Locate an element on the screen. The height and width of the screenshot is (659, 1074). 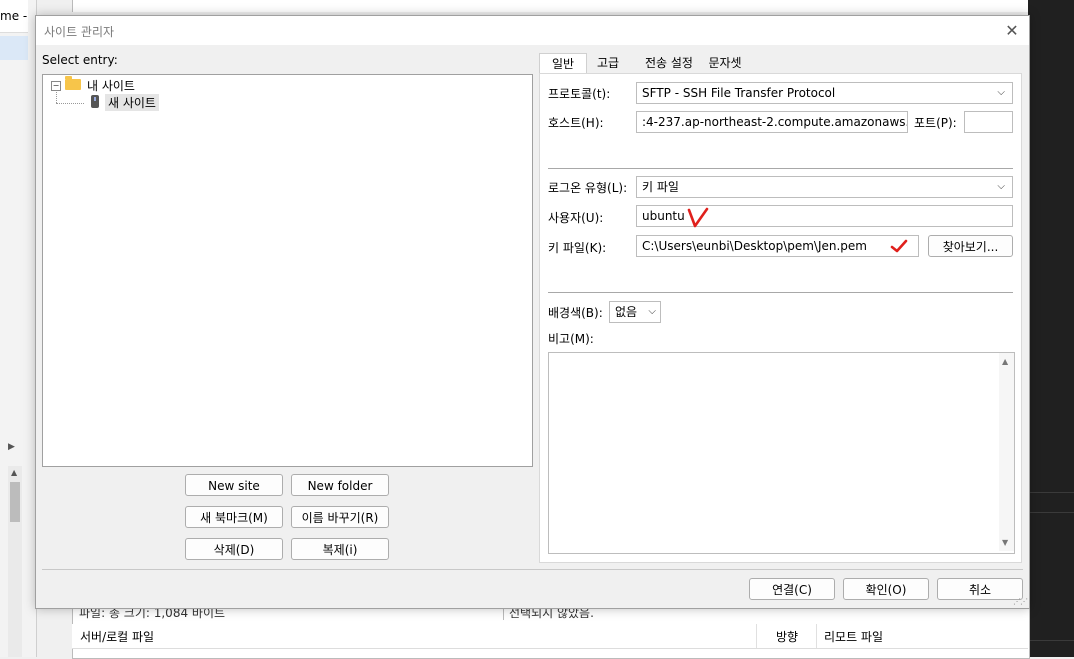
background-left-pane: me - ▶ ▲ is located at coordinates (18, 328).